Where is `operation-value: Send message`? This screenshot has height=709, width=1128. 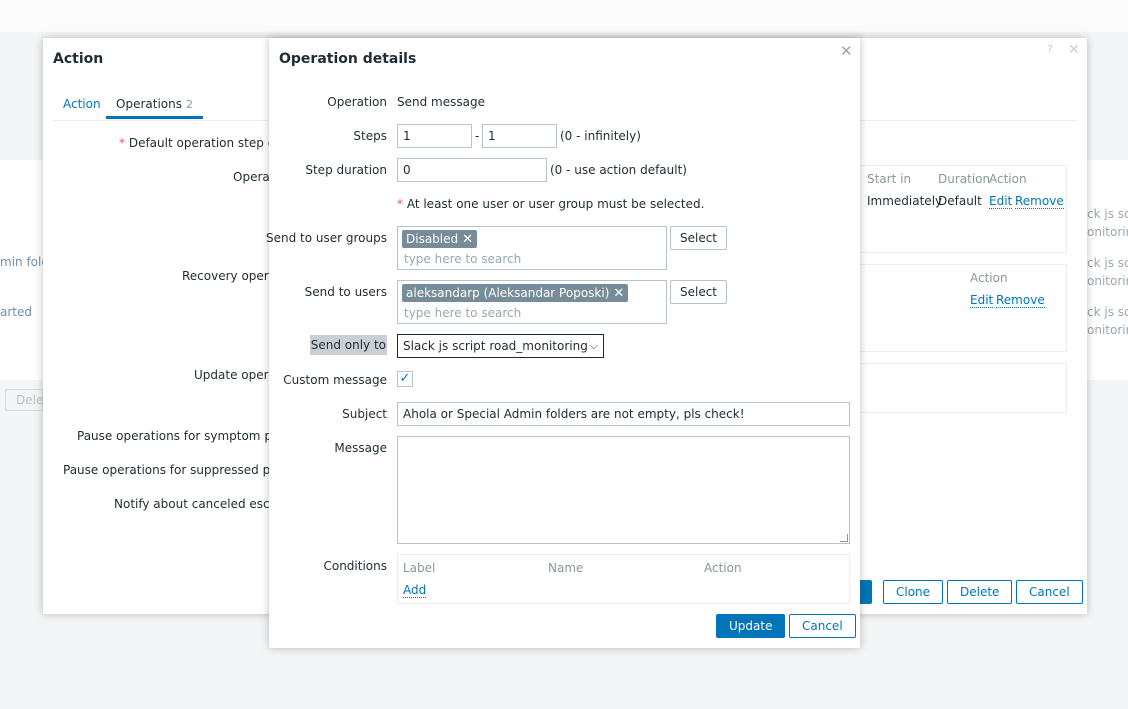 operation-value: Send message is located at coordinates (441, 102).